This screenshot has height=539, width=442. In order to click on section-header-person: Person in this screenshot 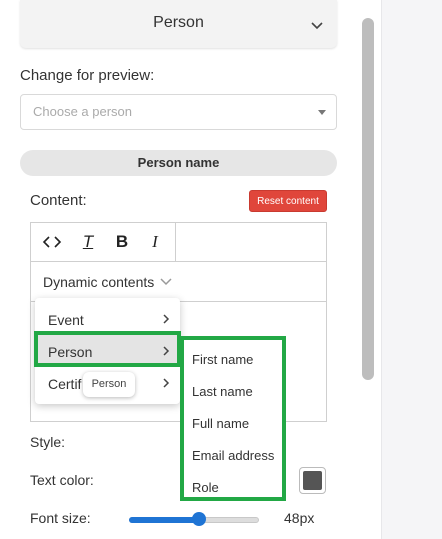, I will do `click(178, 24)`.